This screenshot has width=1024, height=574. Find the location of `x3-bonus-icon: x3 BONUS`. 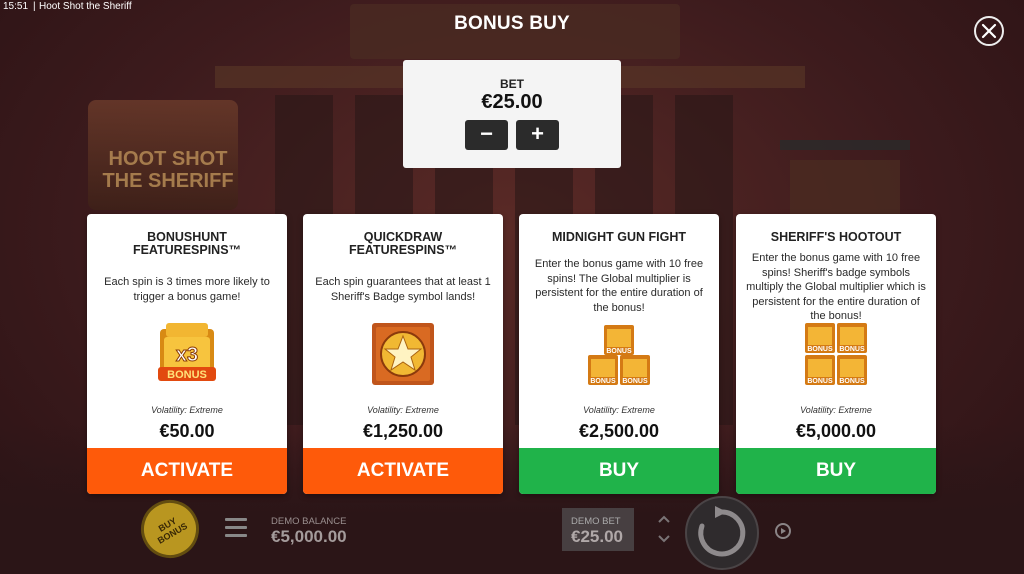

x3-bonus-icon: x3 BONUS is located at coordinates (187, 352).